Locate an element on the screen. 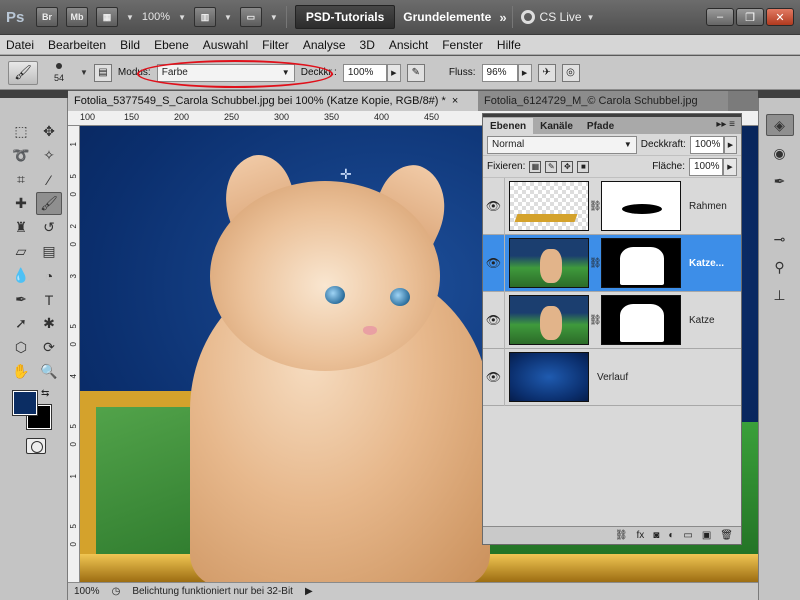 This screenshot has height=600, width=800. lock-pixels-icon: ✎ is located at coordinates (551, 166).